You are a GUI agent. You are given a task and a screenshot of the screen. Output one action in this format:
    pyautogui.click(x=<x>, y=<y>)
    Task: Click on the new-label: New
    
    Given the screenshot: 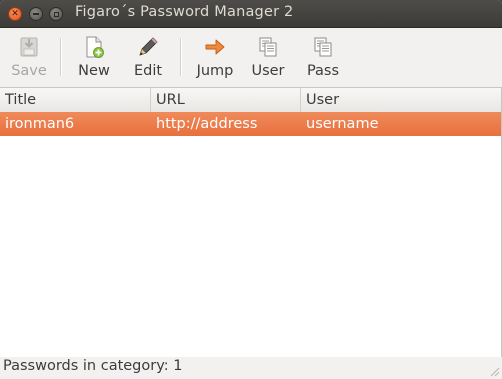 What is the action you would take?
    pyautogui.click(x=94, y=71)
    